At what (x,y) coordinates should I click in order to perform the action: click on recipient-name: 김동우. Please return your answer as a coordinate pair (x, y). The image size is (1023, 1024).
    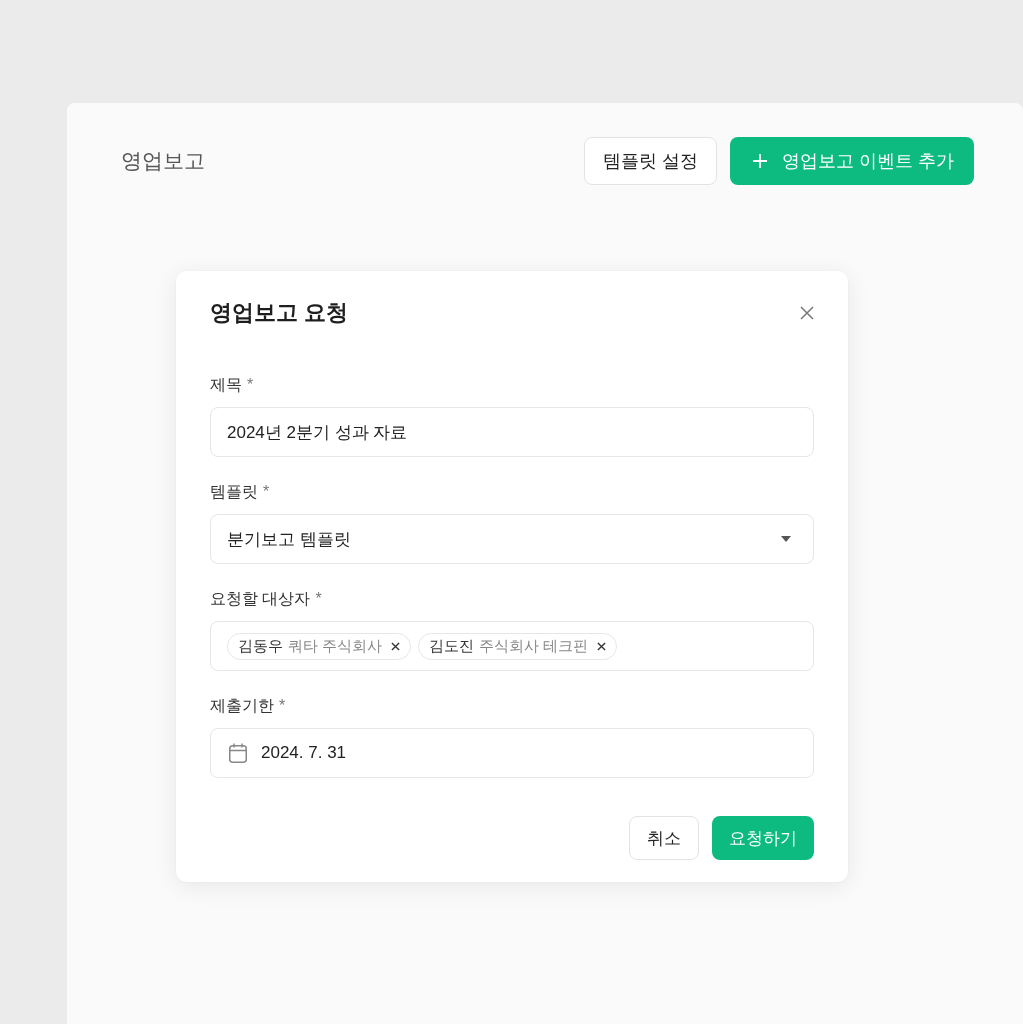
    Looking at the image, I should click on (260, 646).